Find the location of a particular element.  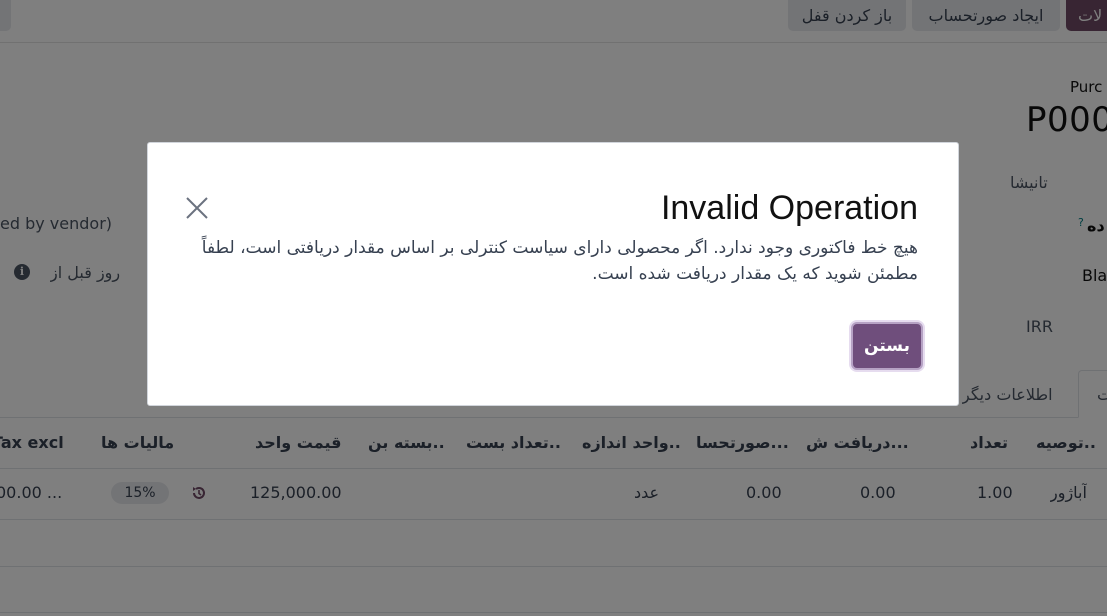

close-button: بستن is located at coordinates (887, 346).